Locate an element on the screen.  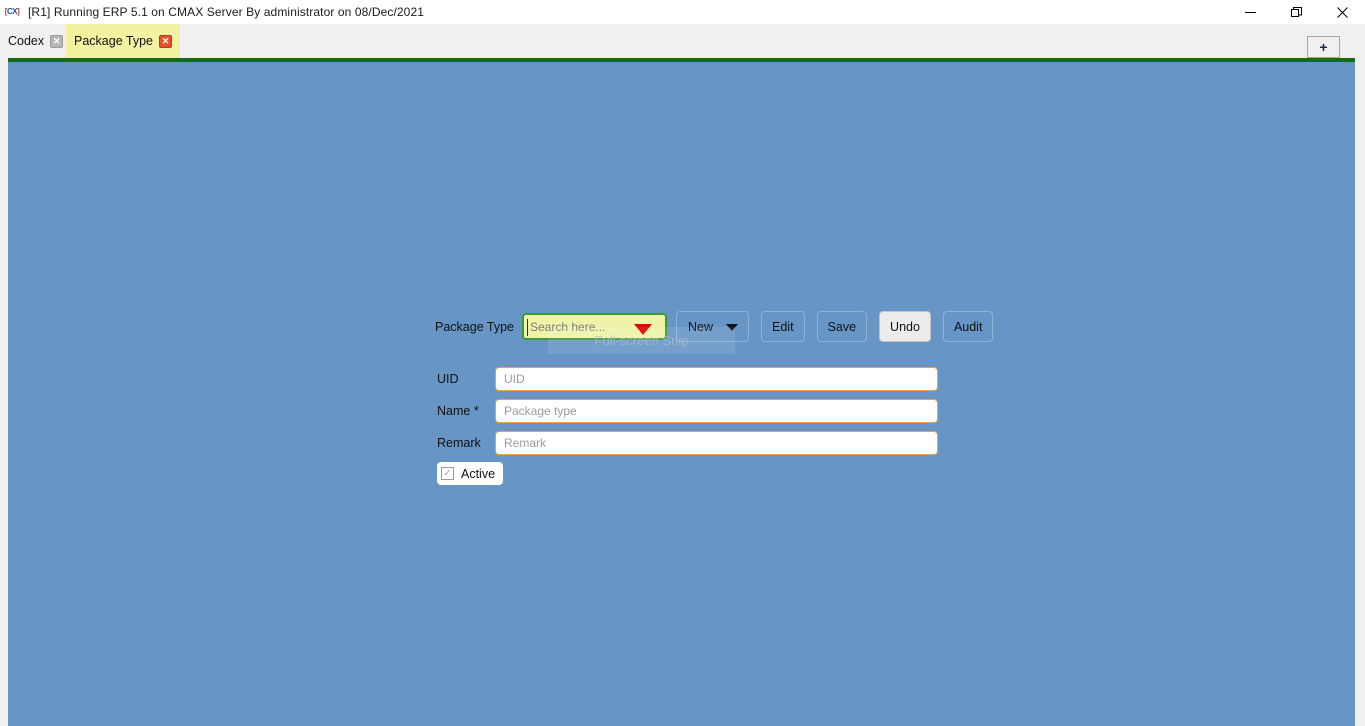
remark-field-row: Remark is located at coordinates (687, 443).